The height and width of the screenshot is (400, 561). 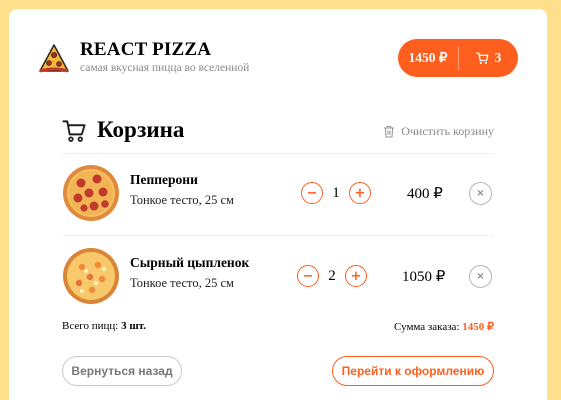 What do you see at coordinates (427, 327) in the screenshot?
I see `total-sum-label: Сумма заказа:` at bounding box center [427, 327].